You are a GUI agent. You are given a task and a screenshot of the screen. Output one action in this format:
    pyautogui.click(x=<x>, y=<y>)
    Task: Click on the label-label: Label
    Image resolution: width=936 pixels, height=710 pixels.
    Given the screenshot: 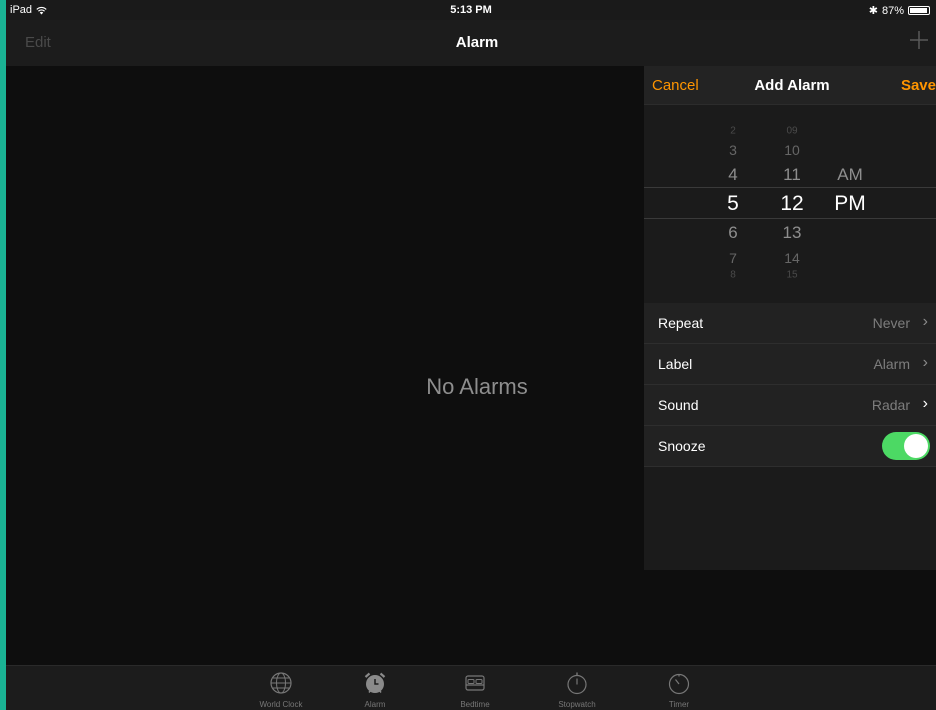 What is the action you would take?
    pyautogui.click(x=675, y=364)
    